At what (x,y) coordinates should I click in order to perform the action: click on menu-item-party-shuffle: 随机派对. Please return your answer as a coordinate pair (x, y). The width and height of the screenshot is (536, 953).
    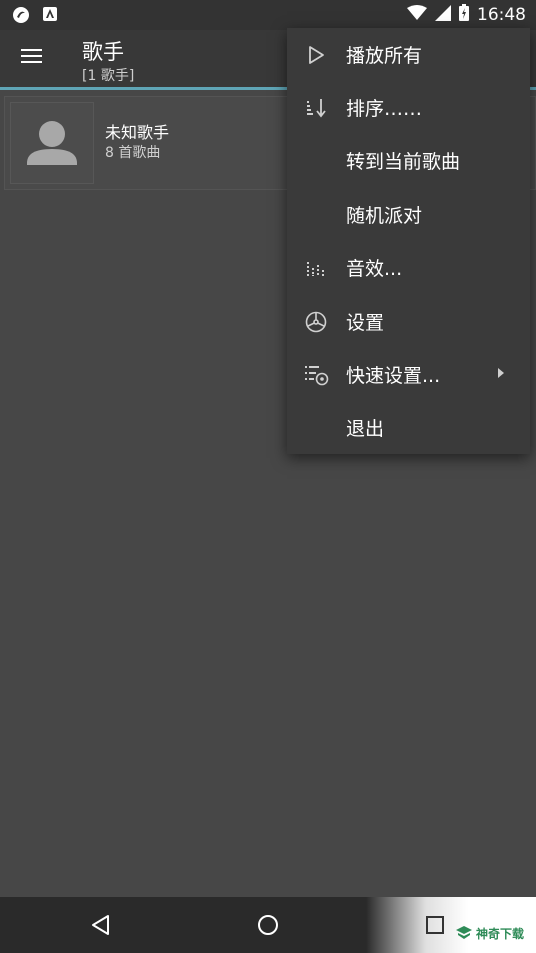
    Looking at the image, I should click on (408, 214).